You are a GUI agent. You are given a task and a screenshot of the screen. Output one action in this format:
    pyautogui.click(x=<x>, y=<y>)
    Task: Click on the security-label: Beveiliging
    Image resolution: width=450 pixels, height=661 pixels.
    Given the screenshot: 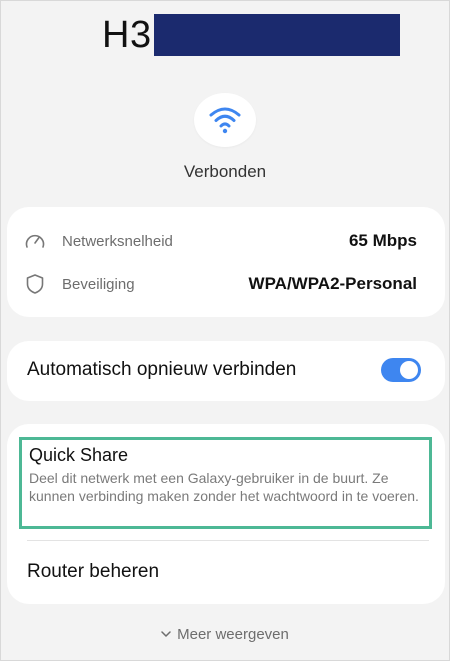 What is the action you would take?
    pyautogui.click(x=98, y=284)
    